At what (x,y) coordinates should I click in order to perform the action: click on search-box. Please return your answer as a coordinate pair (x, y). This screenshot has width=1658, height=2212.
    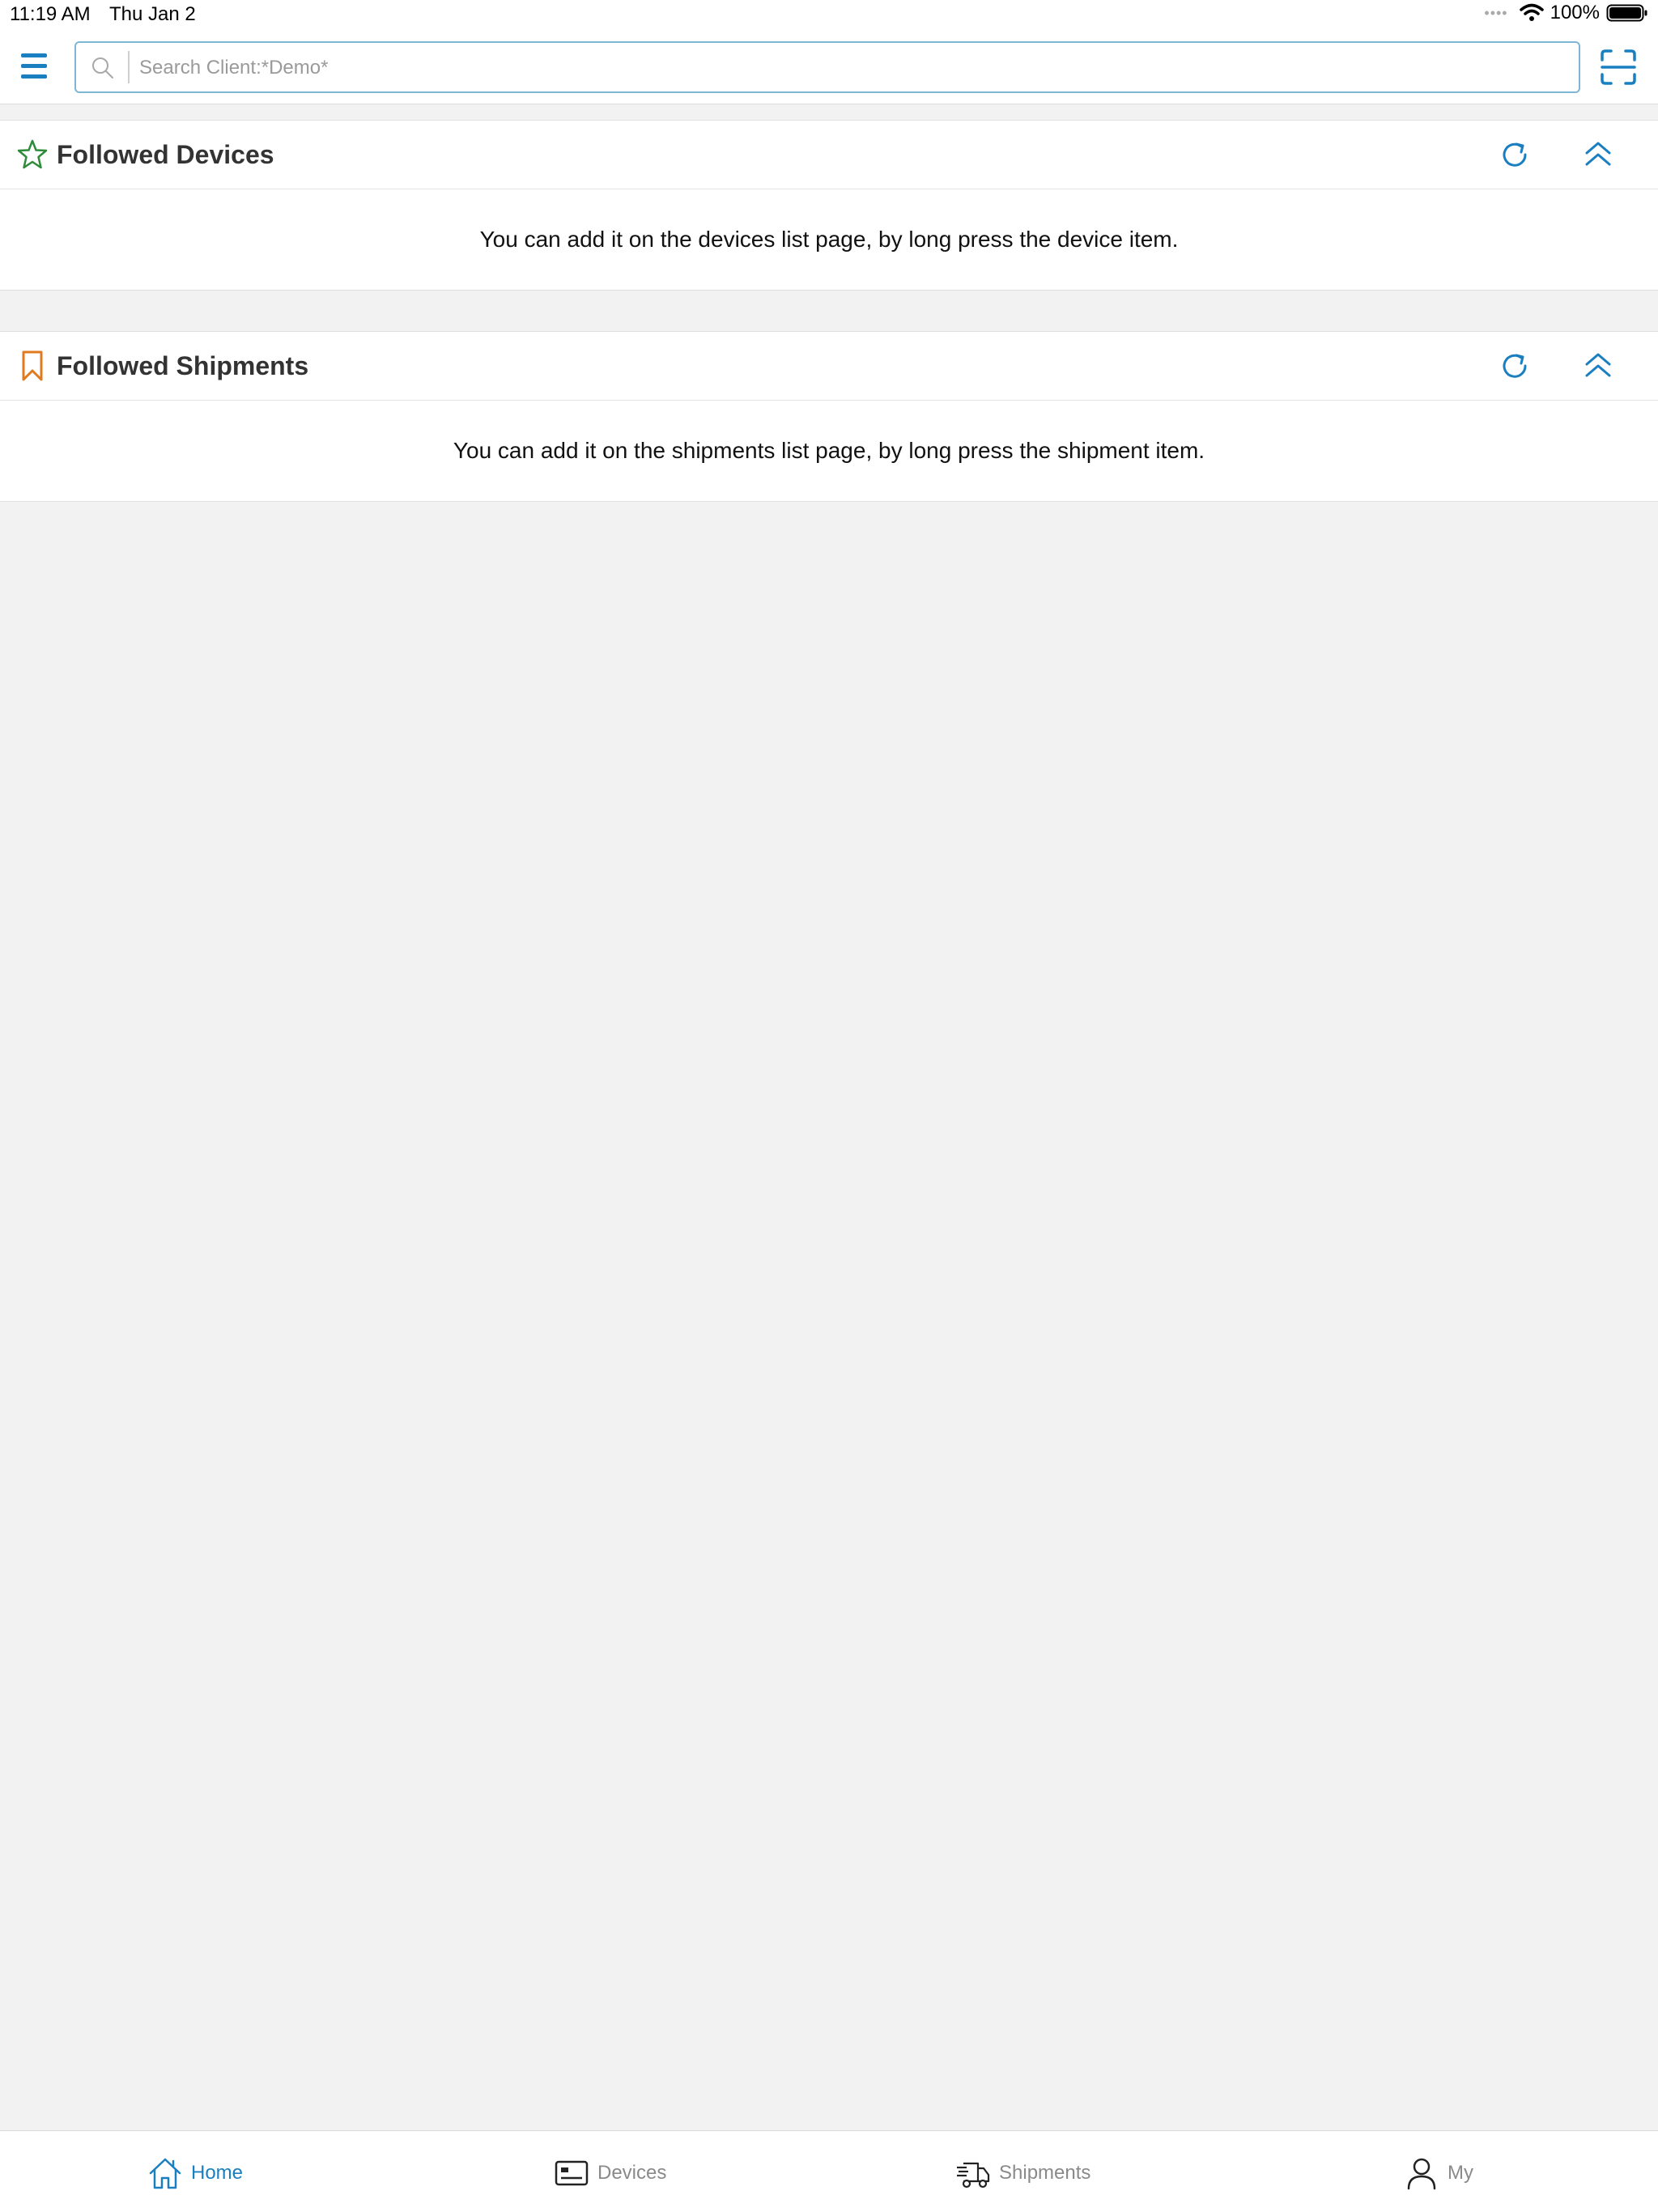
    Looking at the image, I should click on (827, 67).